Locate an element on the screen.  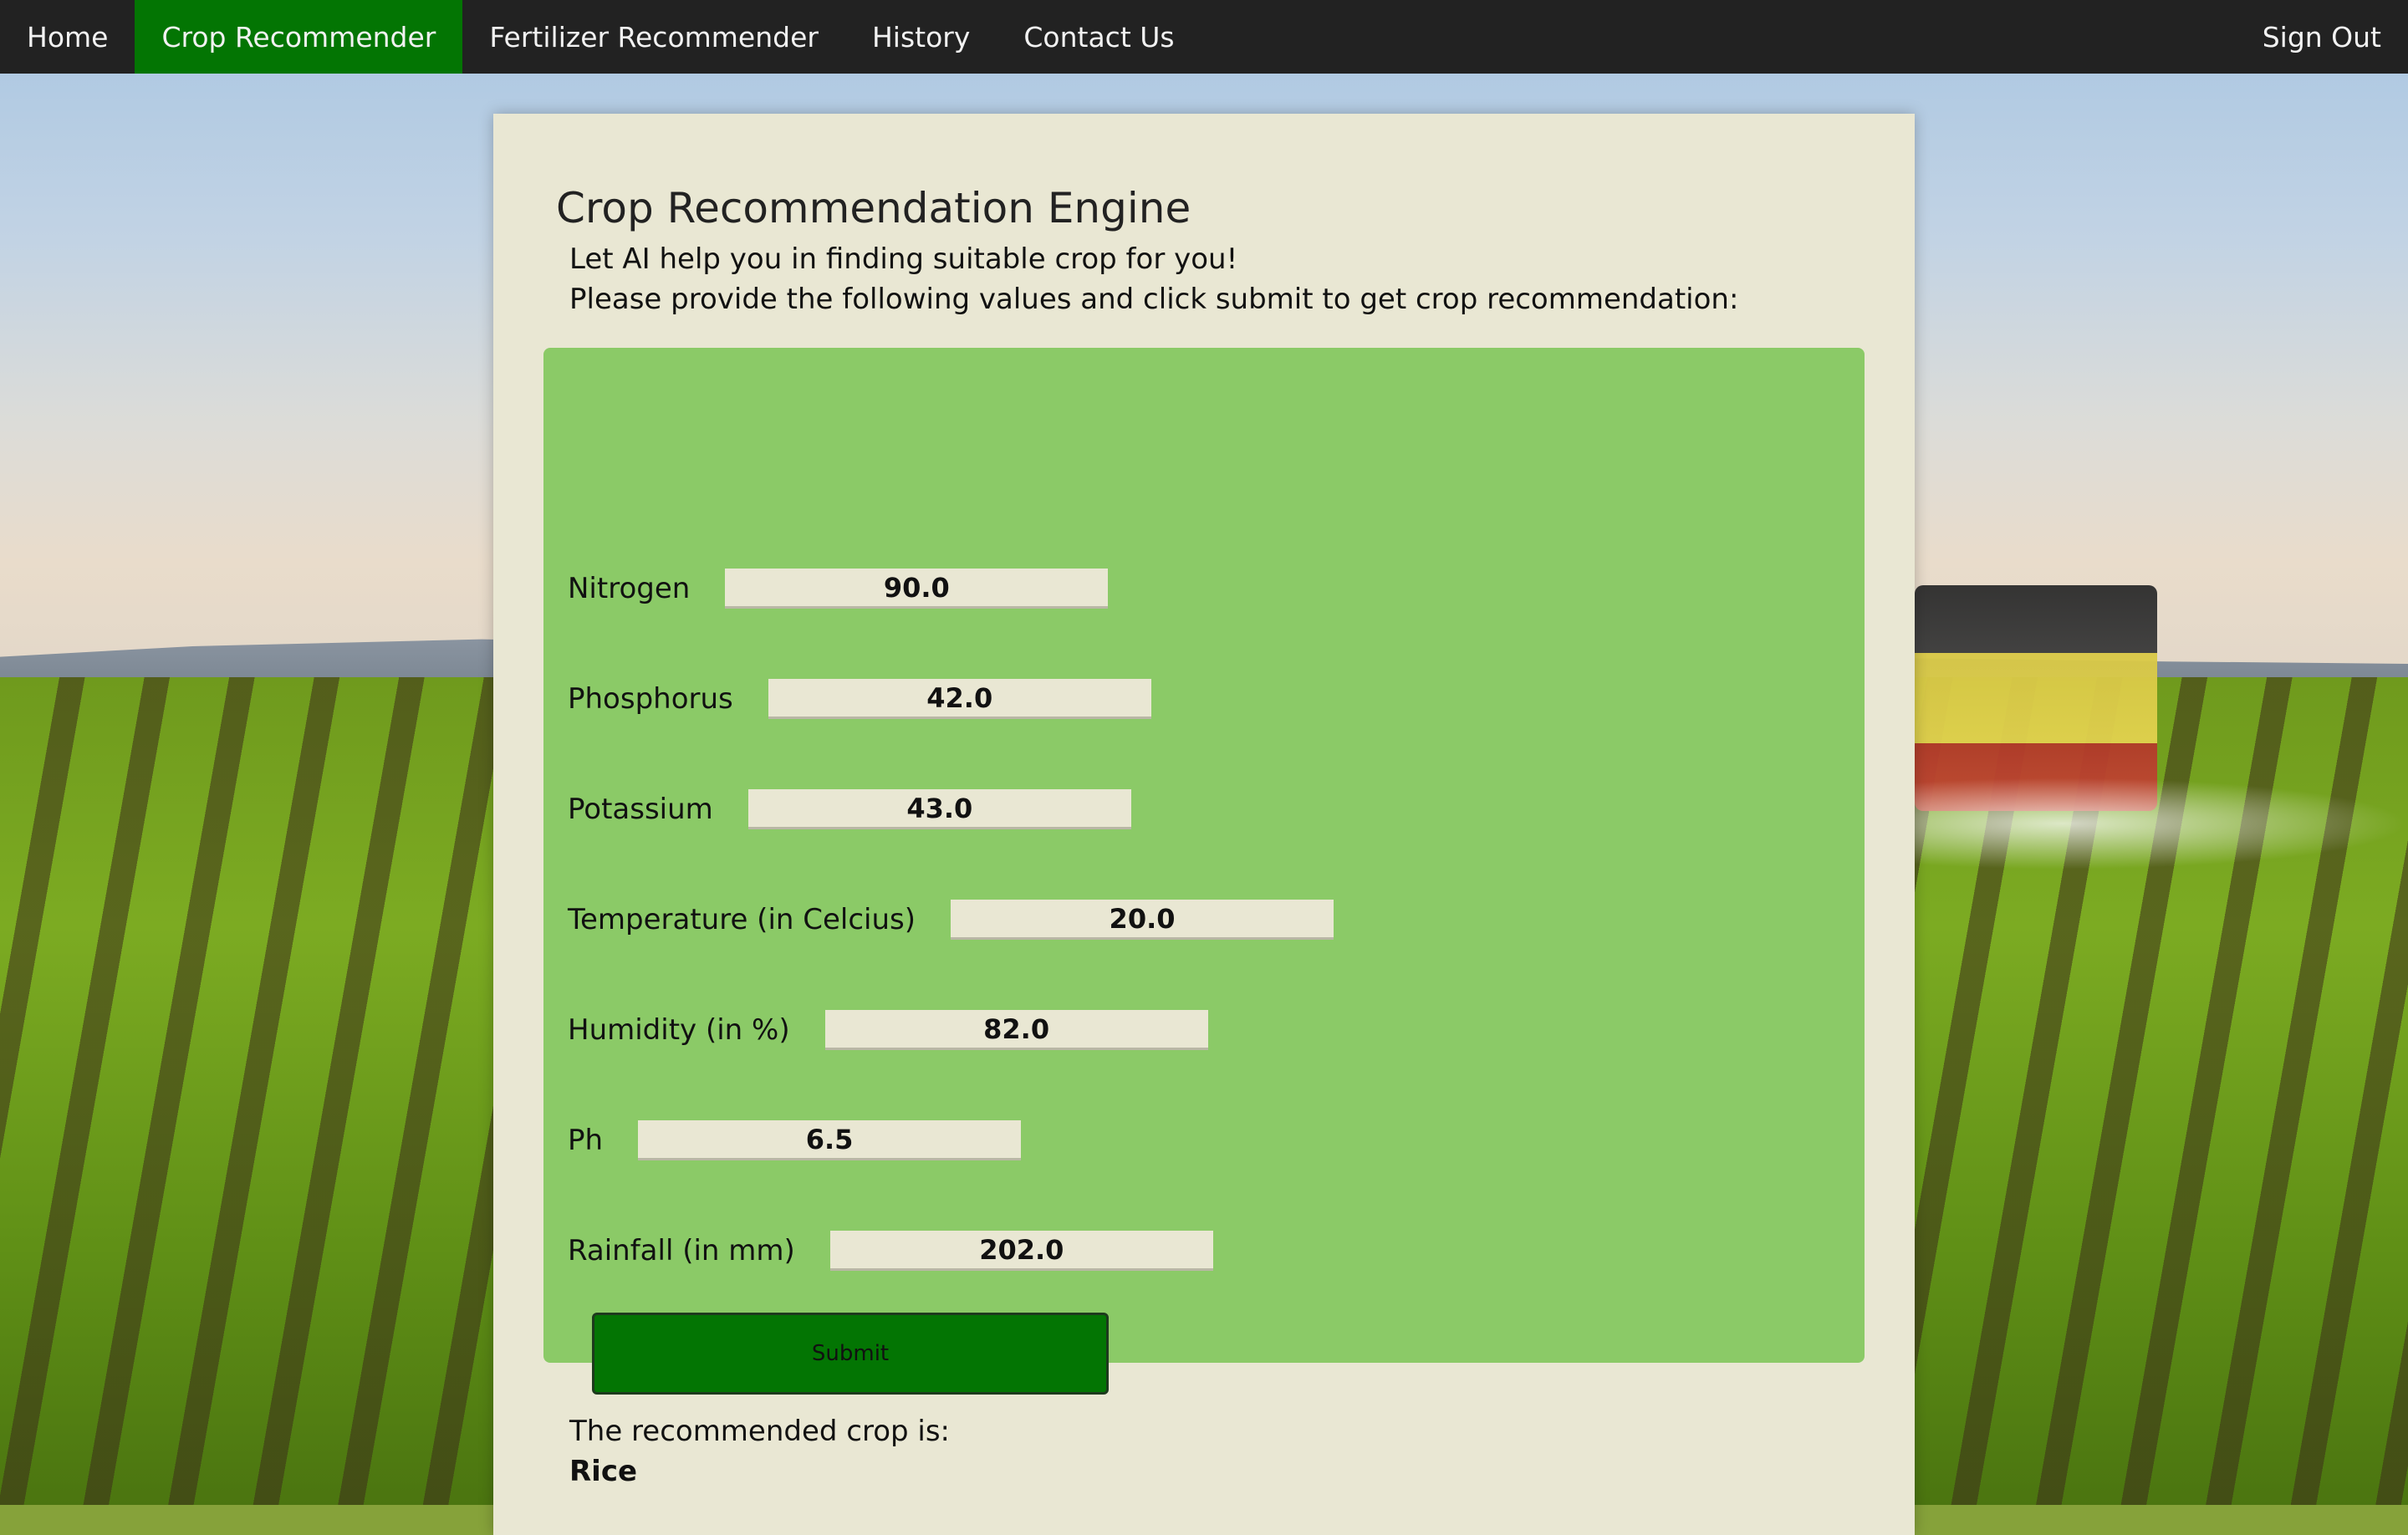
potassium-input is located at coordinates (939, 809).